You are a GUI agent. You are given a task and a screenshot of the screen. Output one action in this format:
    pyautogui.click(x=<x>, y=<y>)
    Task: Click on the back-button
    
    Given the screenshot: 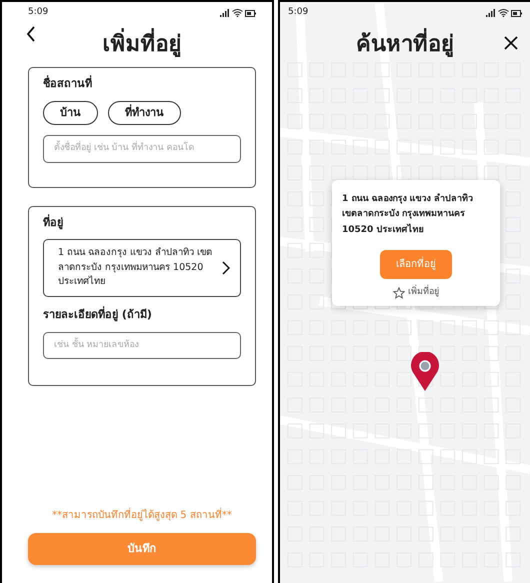 What is the action you would take?
    pyautogui.click(x=31, y=34)
    